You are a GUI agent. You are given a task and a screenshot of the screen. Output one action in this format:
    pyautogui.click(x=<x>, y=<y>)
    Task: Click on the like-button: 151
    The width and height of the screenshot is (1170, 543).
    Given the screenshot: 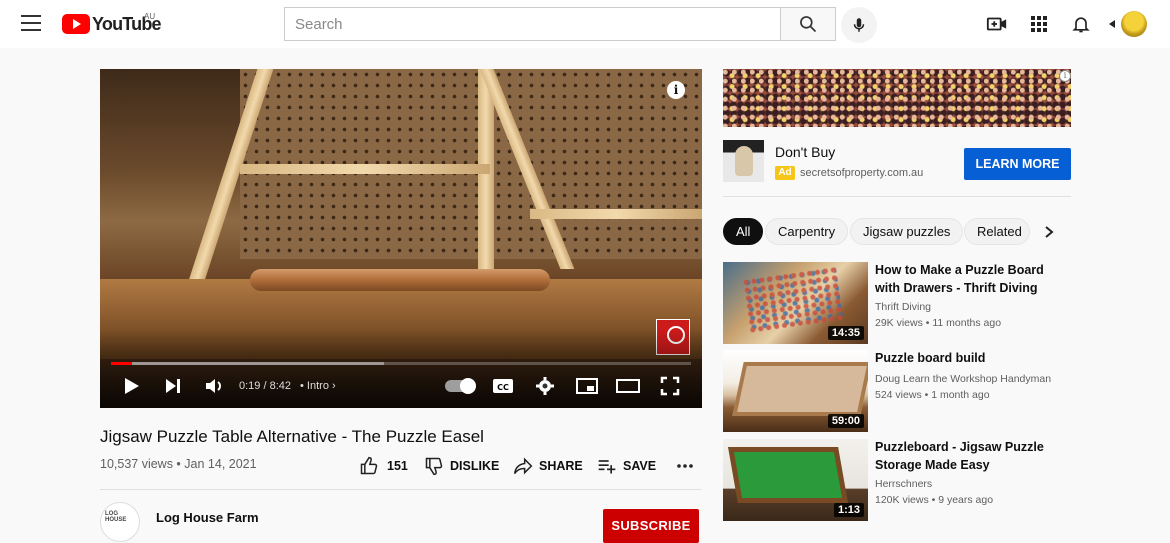 What is the action you would take?
    pyautogui.click(x=383, y=466)
    